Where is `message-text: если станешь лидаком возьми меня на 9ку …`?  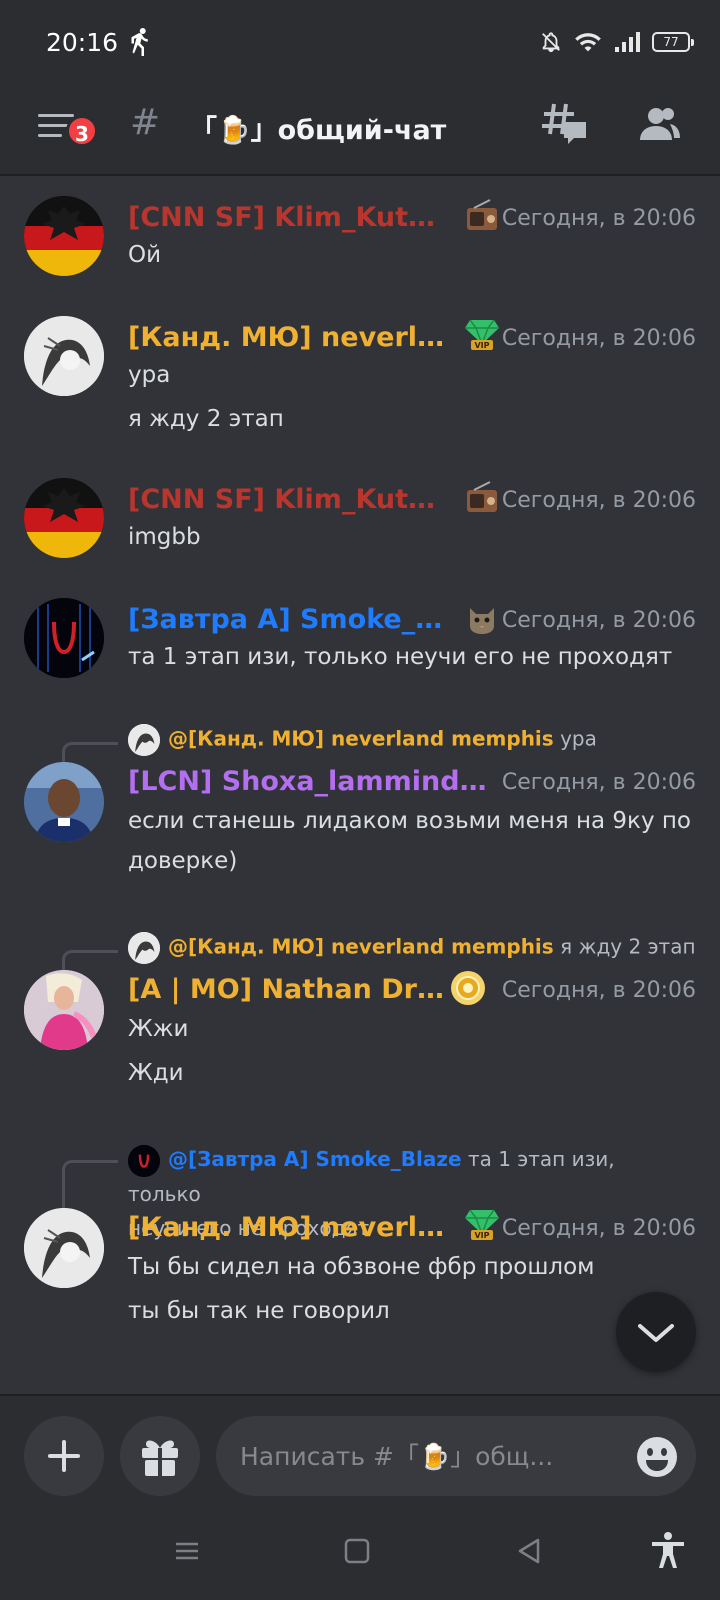 message-text: если станешь лидаком возьми меня на 9ку … is located at coordinates (409, 821).